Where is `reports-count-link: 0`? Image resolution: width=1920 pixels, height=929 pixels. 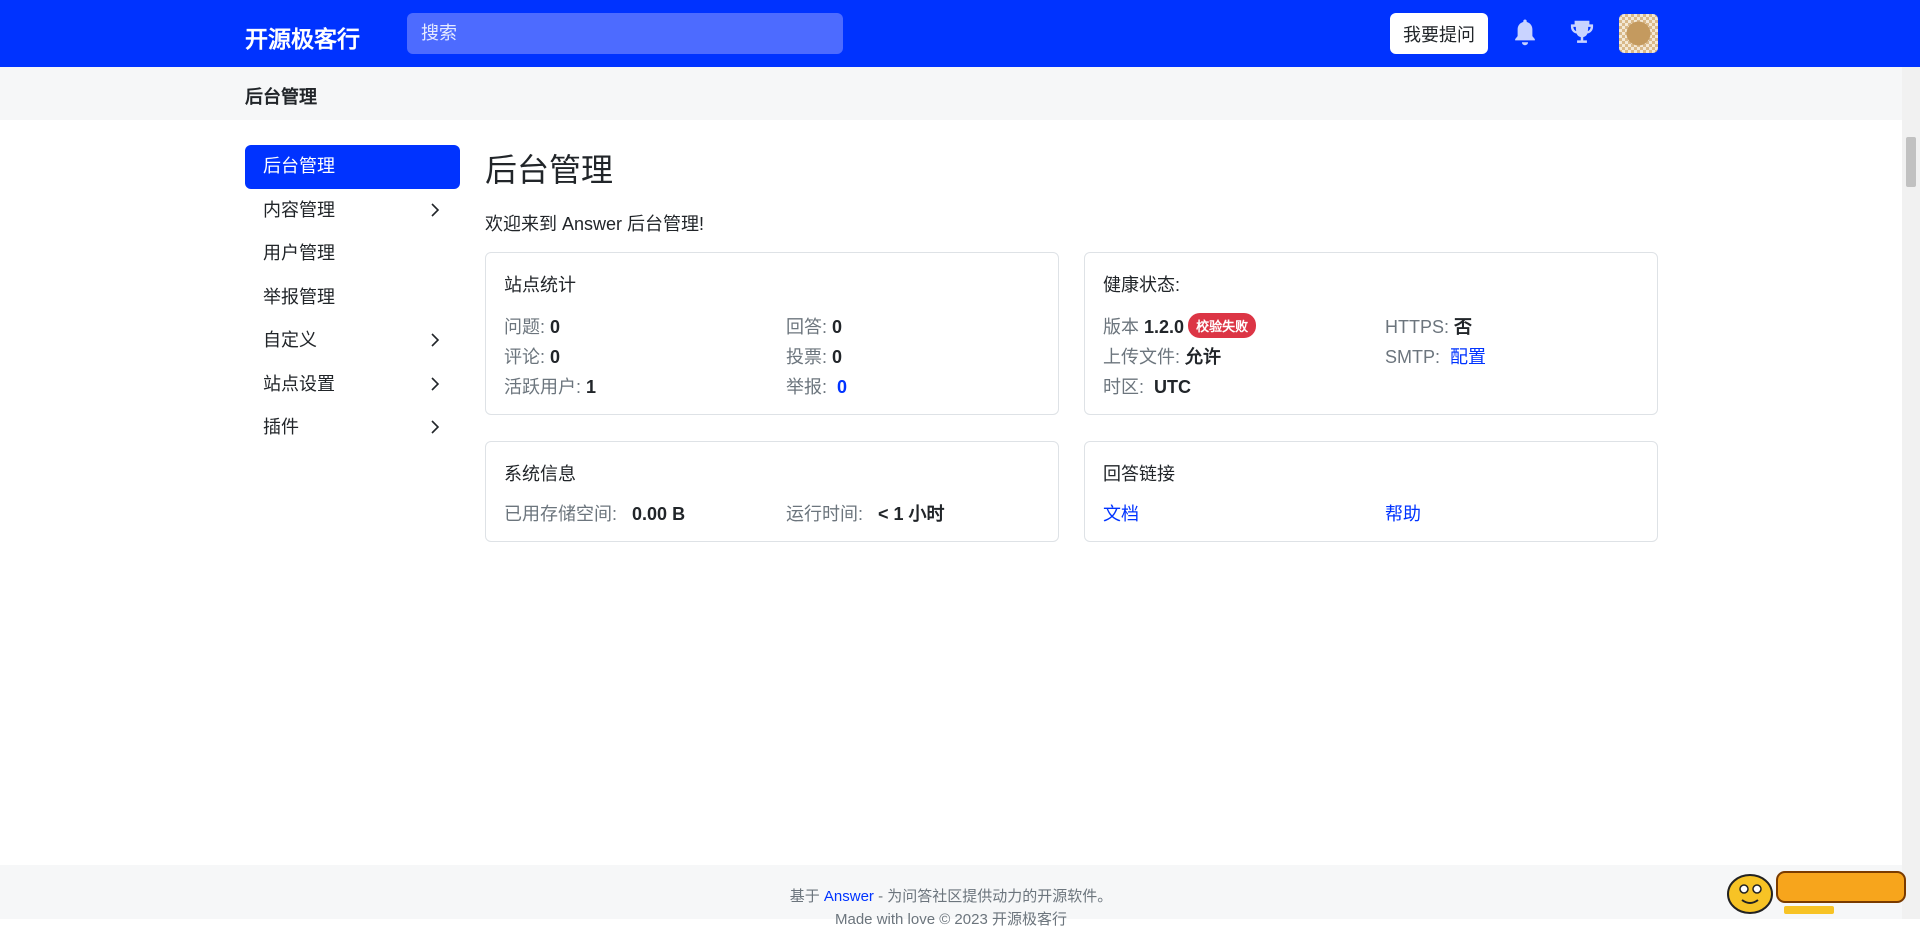
reports-count-link: 0 is located at coordinates (842, 387).